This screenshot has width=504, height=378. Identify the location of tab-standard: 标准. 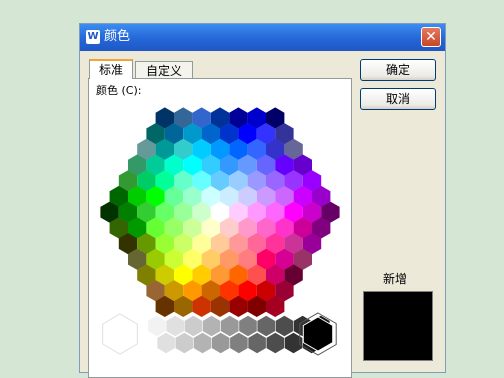
(111, 69).